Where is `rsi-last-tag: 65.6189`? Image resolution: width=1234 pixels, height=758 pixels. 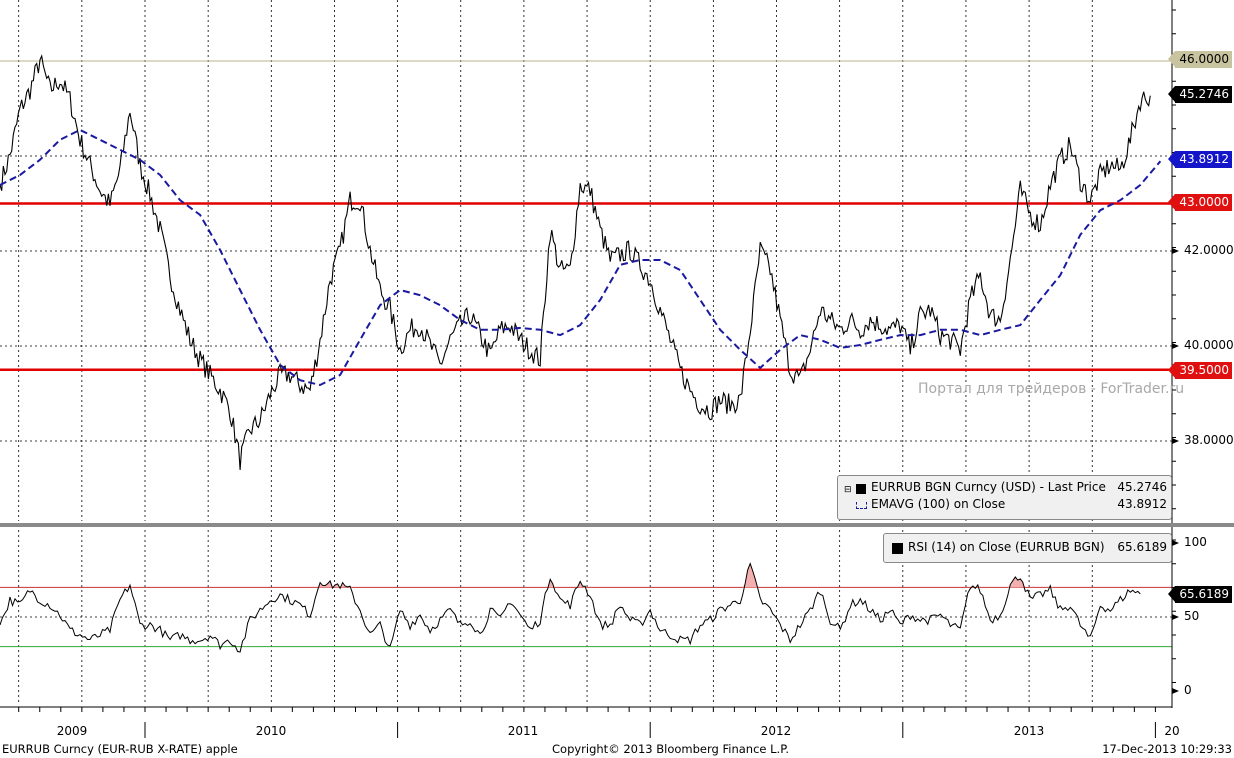 rsi-last-tag: 65.6189 is located at coordinates (1200, 594).